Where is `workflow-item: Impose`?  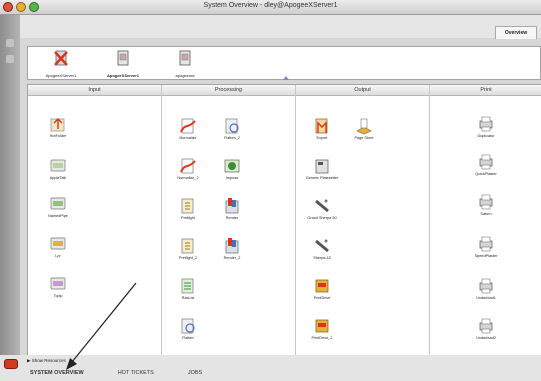
workflow-item: Impose is located at coordinates (232, 168).